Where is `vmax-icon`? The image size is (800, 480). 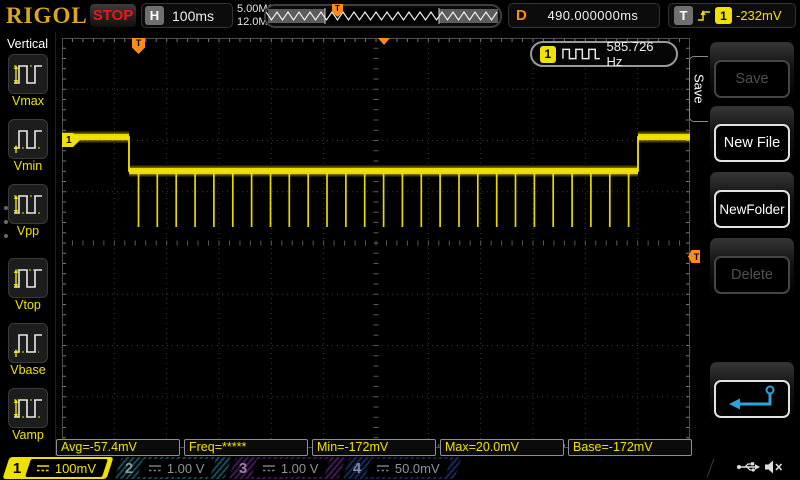 vmax-icon is located at coordinates (27, 74).